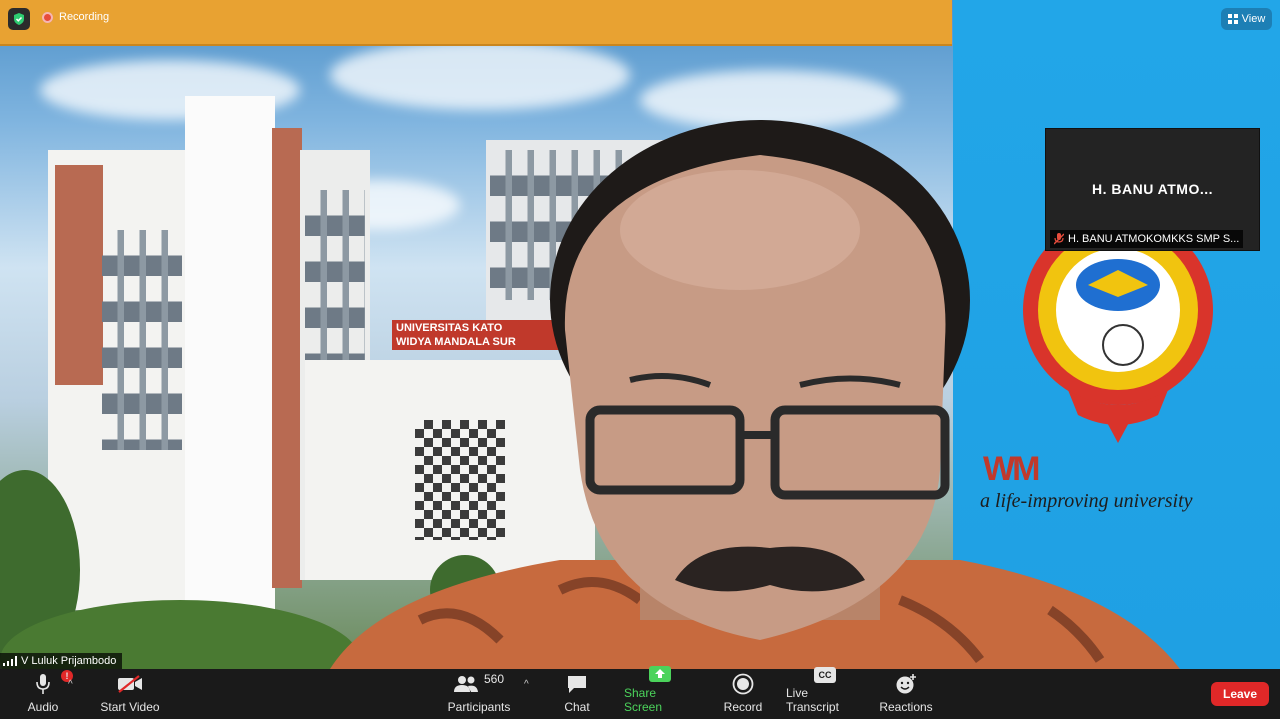  I want to click on participants-button: 560 Participants, so click(479, 694).